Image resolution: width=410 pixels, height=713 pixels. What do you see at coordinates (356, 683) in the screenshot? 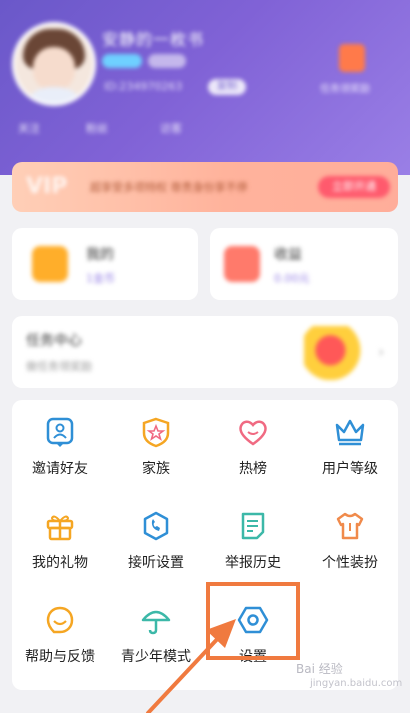
I see `watermark-url: jingyan.baidu.com` at bounding box center [356, 683].